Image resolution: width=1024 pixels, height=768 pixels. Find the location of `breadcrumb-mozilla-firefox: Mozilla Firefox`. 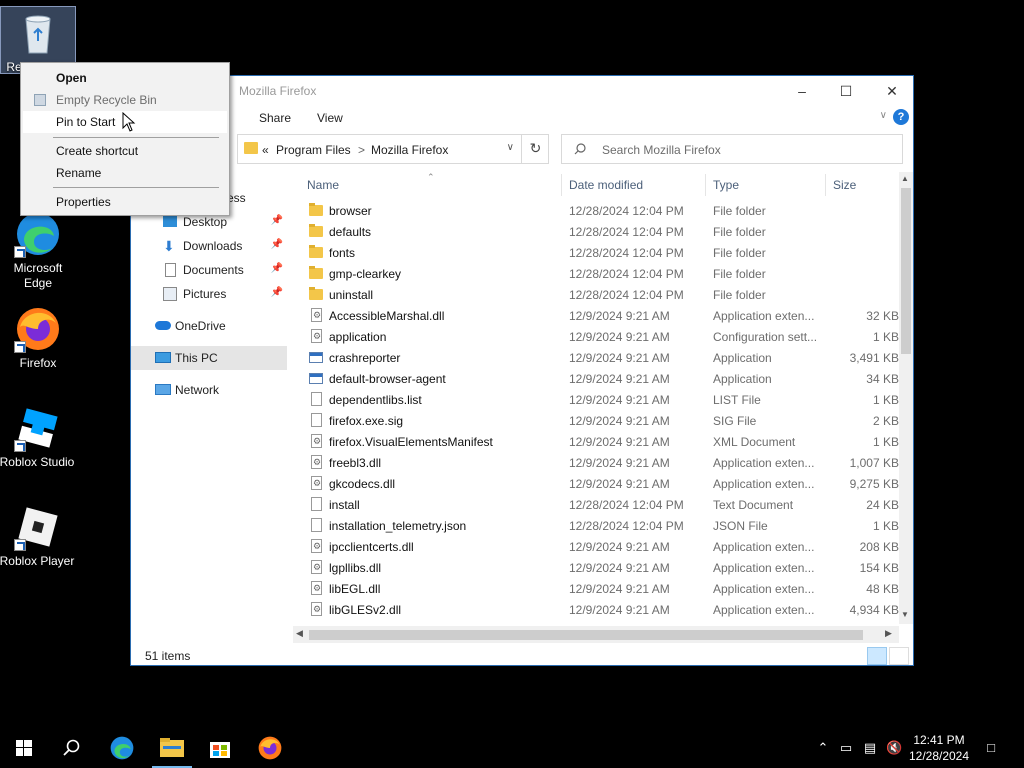

breadcrumb-mozilla-firefox: Mozilla Firefox is located at coordinates (409, 150).